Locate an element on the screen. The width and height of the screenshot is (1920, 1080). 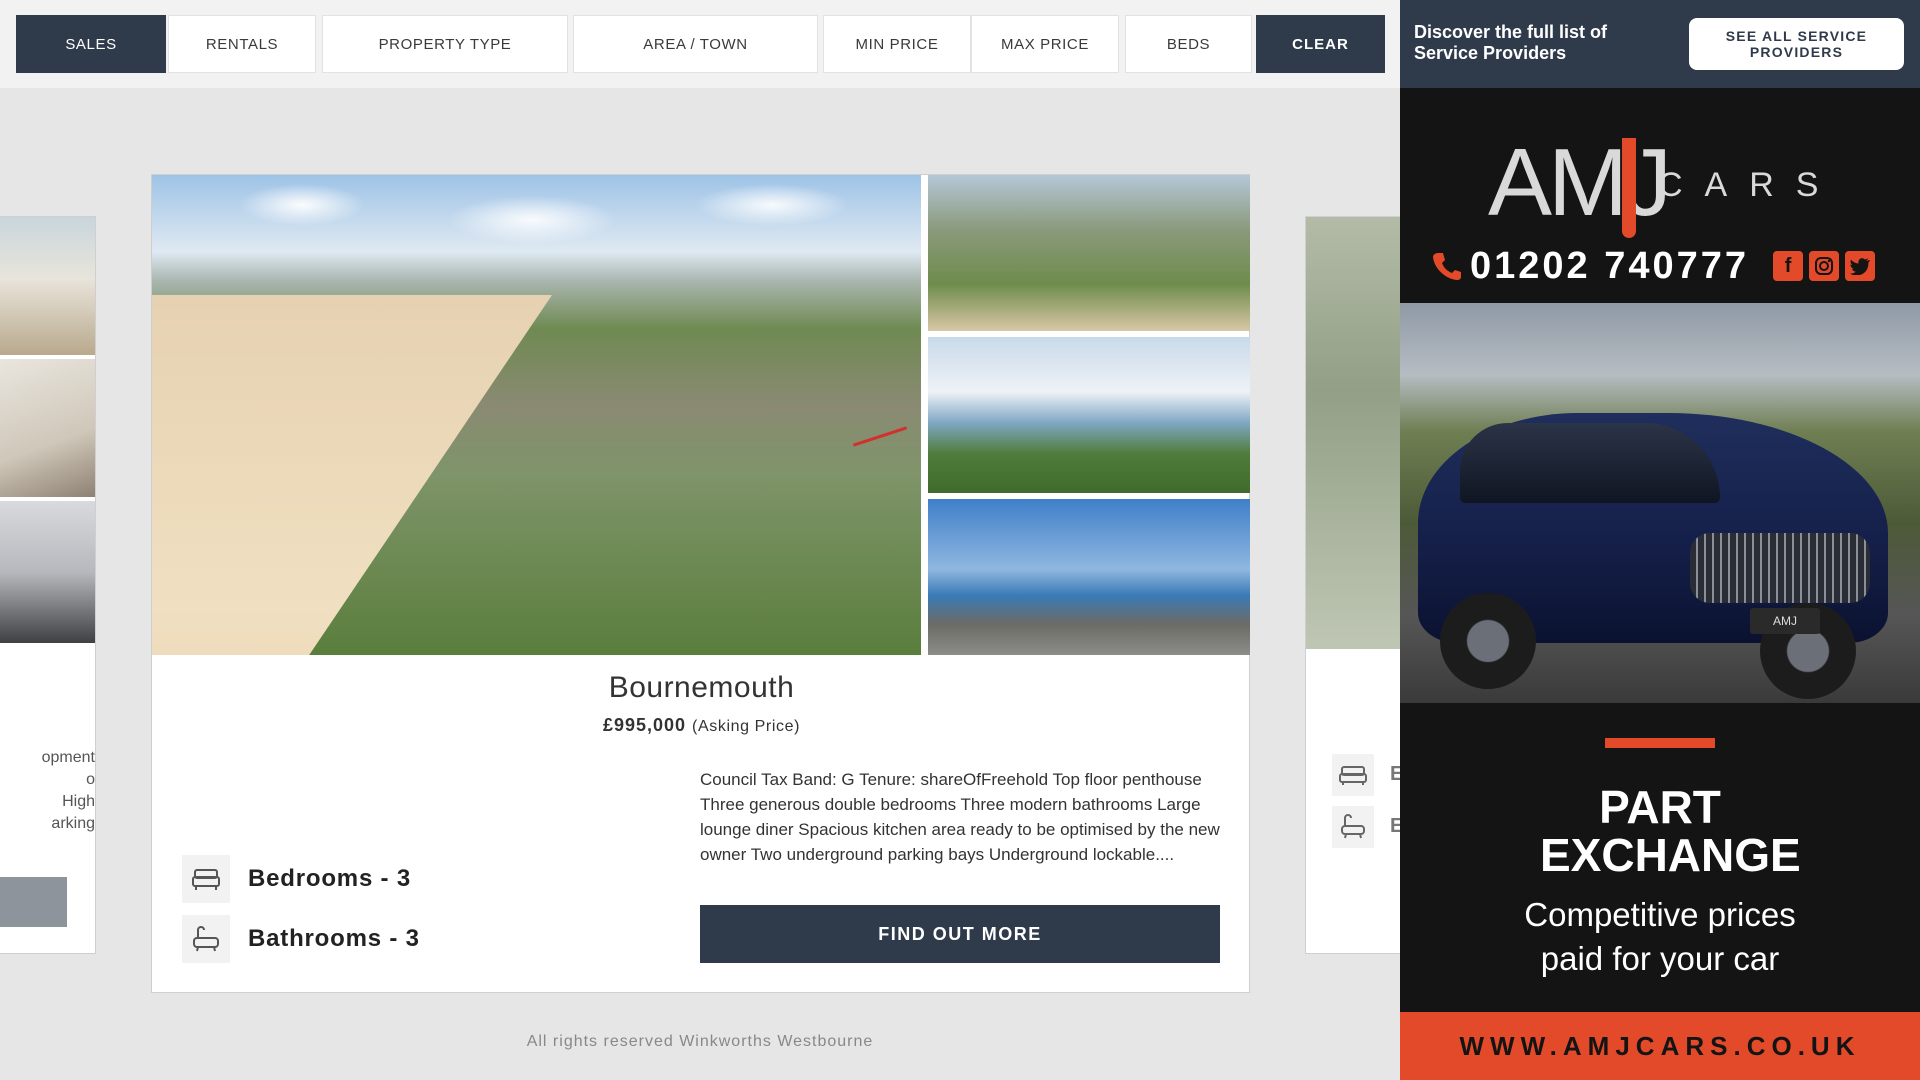
ad-car-photo: AMJ is located at coordinates (1660, 503).